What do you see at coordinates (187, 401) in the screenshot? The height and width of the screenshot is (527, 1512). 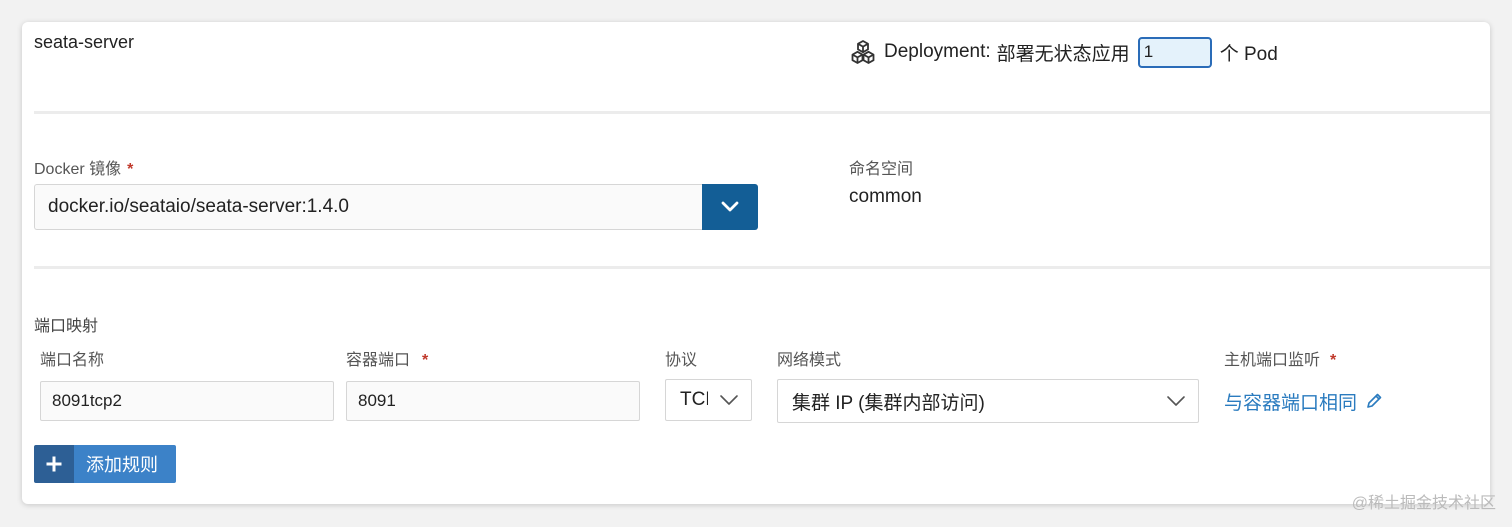 I see `port-name-input: 8091tcp2` at bounding box center [187, 401].